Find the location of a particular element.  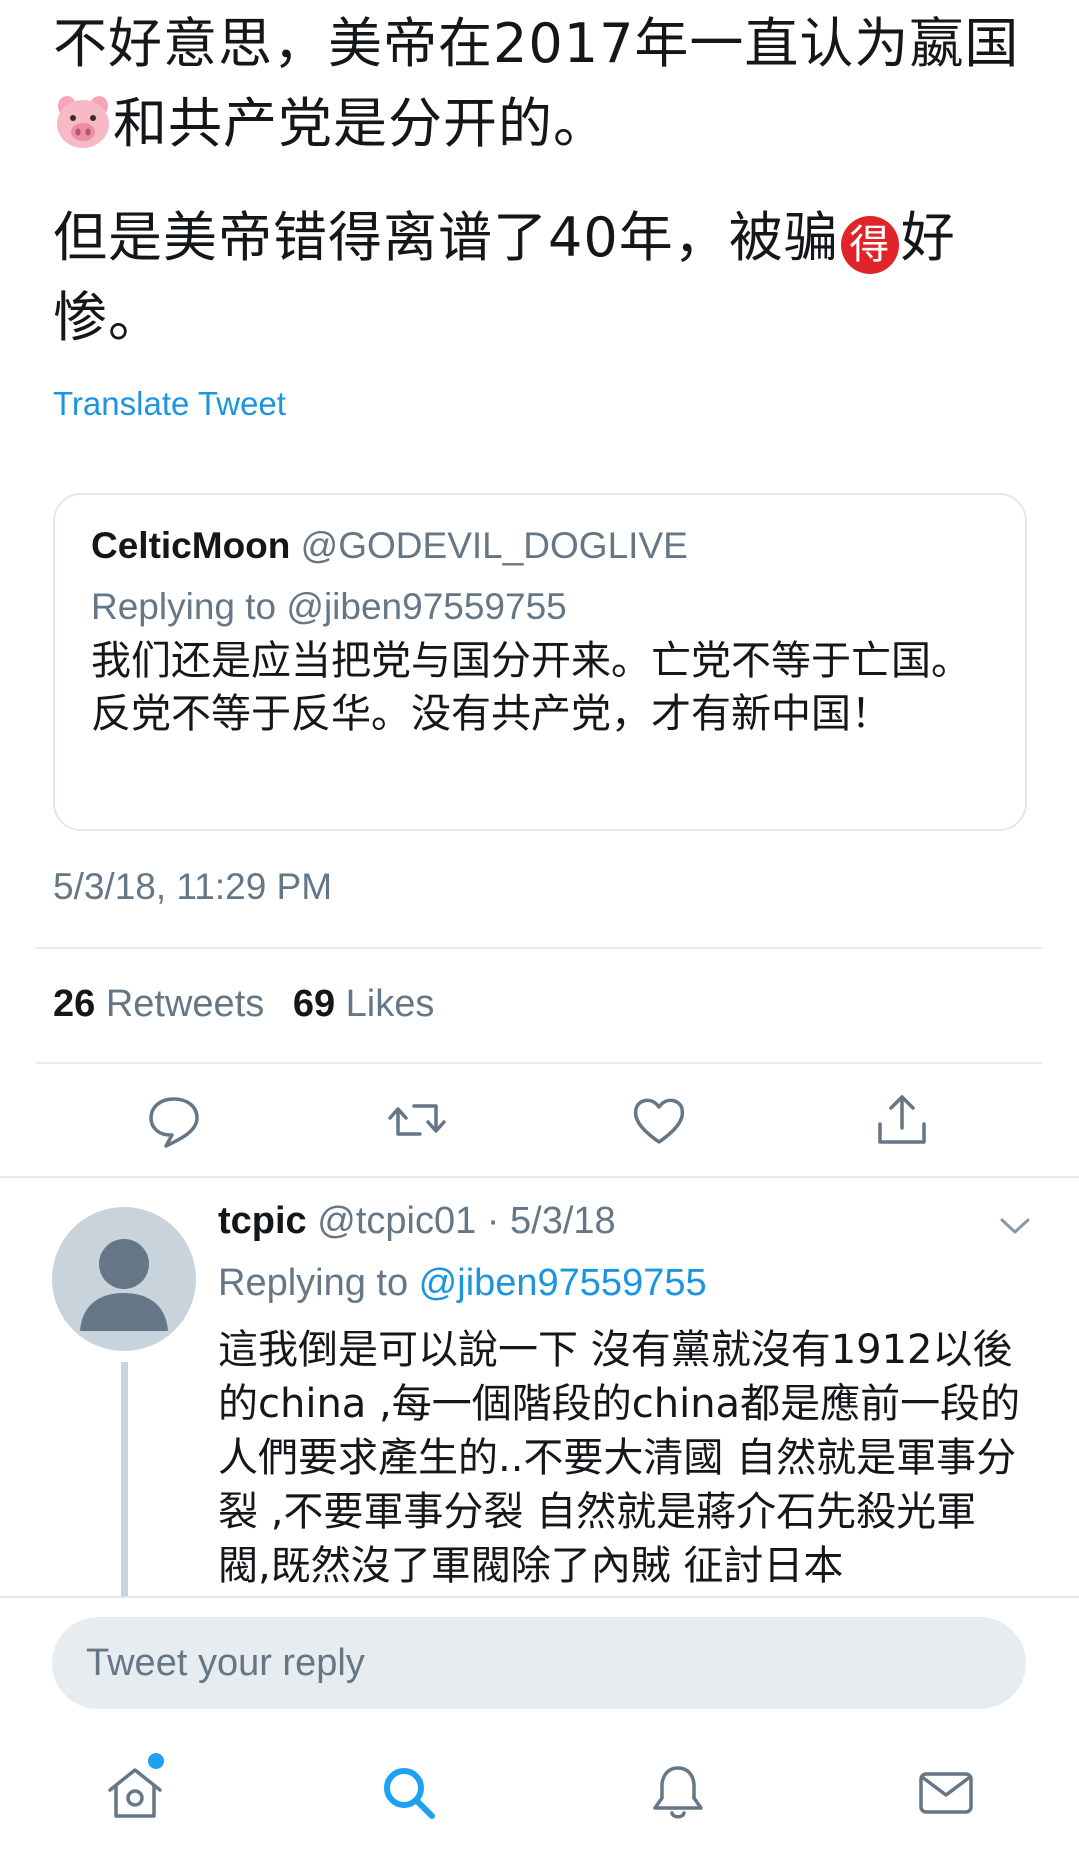

pig-face-emoji-icon is located at coordinates (83, 122).